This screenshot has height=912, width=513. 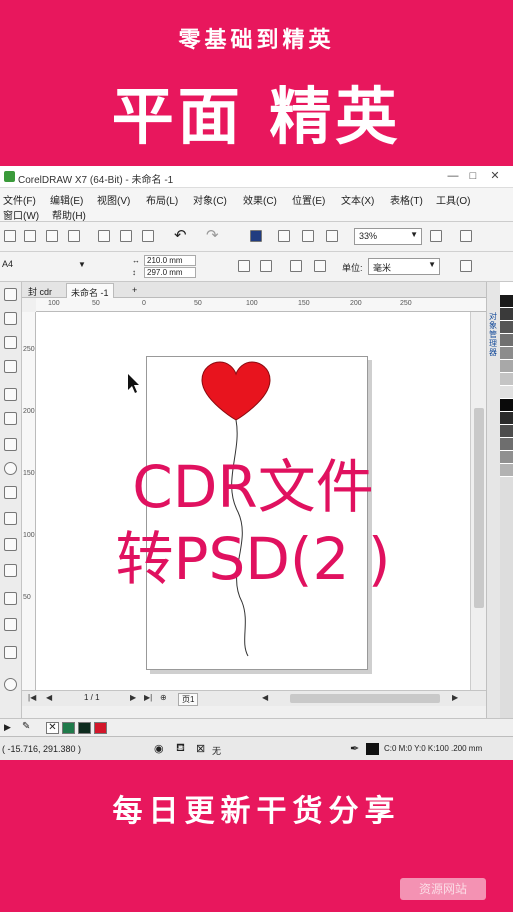 What do you see at coordinates (66, 199) in the screenshot?
I see `menu-edit: 编辑(E)` at bounding box center [66, 199].